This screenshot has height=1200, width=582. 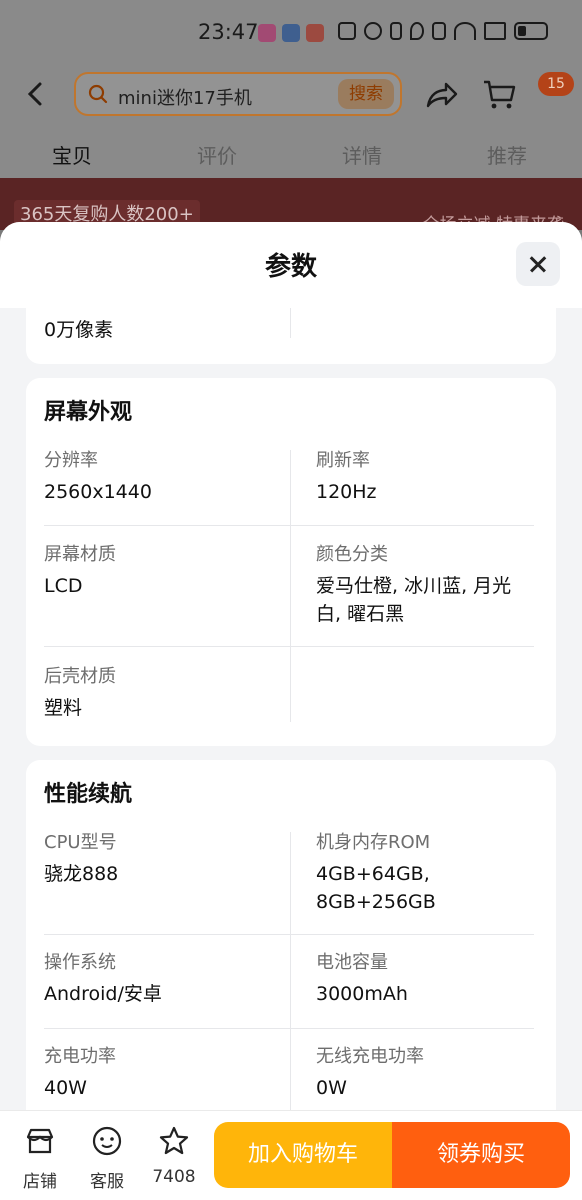 I want to click on spec-label: 屏幕材质, so click(x=80, y=554).